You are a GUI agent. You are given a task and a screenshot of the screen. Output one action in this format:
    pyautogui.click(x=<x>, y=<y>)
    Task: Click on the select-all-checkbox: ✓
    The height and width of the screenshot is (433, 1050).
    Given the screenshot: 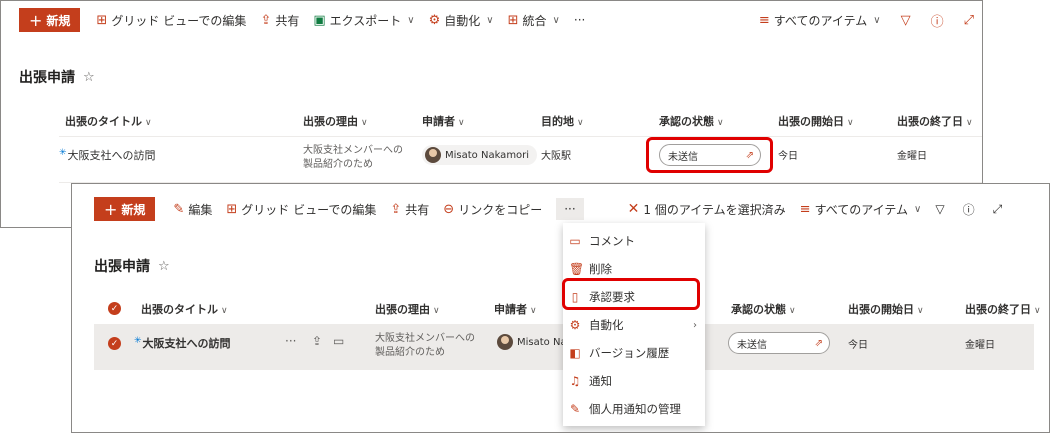 What is the action you would take?
    pyautogui.click(x=114, y=308)
    